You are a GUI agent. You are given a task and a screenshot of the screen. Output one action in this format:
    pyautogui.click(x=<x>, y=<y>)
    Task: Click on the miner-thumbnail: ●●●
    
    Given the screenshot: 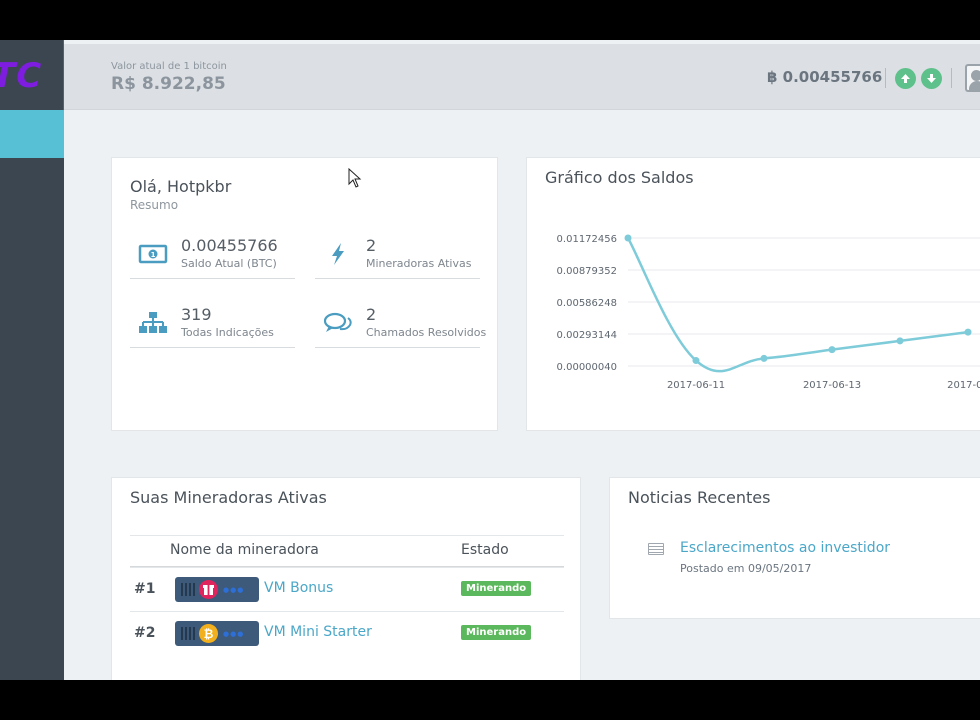 What is the action you would take?
    pyautogui.click(x=217, y=589)
    